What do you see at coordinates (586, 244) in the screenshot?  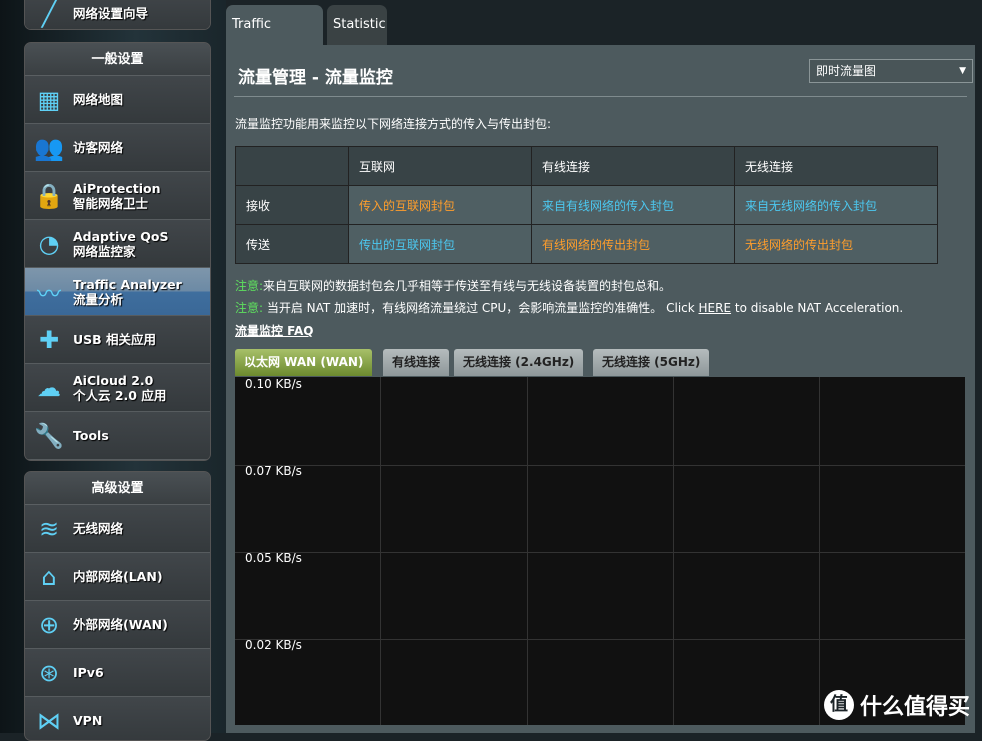 I see `table-row: 传送 传出的互联网封包 有线网络的传出封包 无线网络的传出封包` at bounding box center [586, 244].